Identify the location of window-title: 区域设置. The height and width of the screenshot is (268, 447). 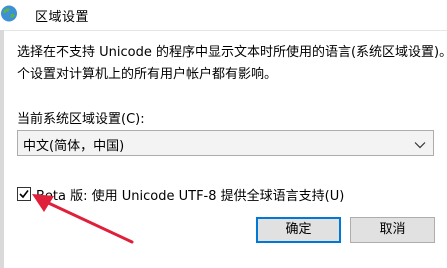
(62, 17).